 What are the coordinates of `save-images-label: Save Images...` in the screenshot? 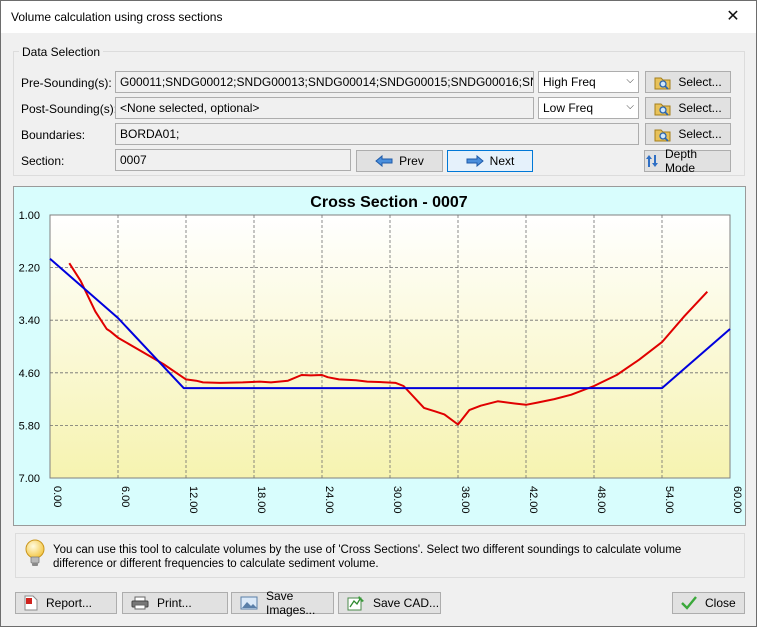 It's located at (291, 603).